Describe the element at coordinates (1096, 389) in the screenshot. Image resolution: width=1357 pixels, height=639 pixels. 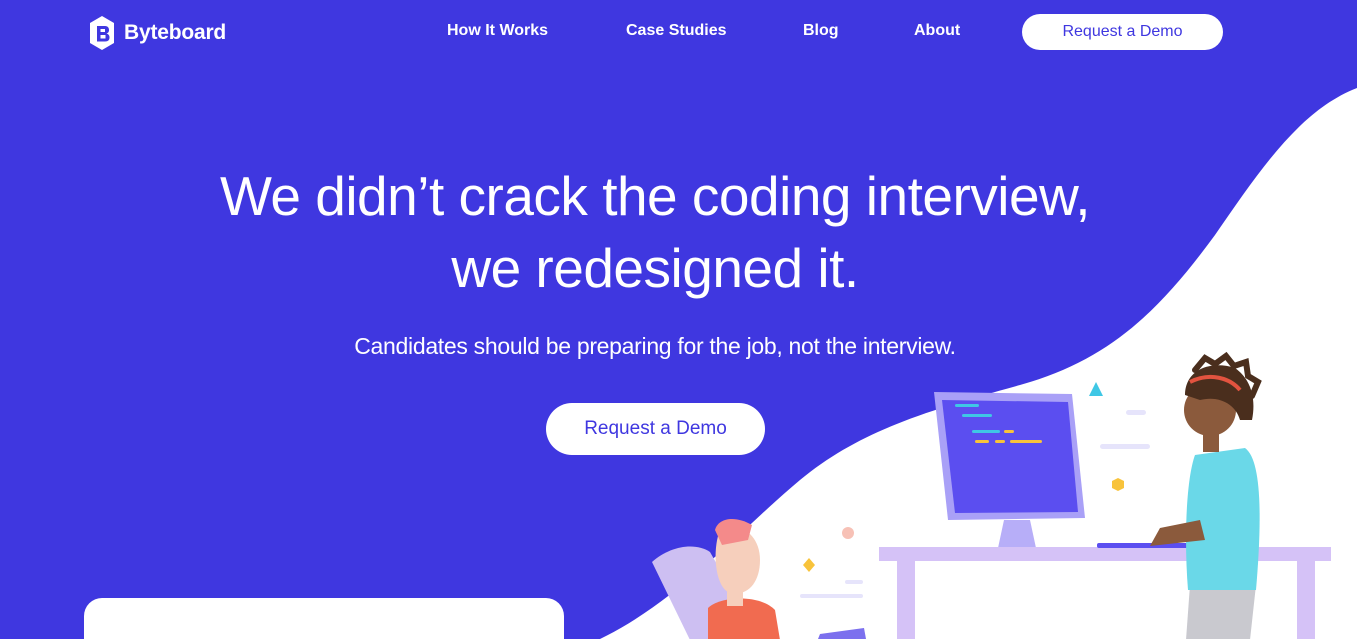
I see `triangle-decoration` at that location.